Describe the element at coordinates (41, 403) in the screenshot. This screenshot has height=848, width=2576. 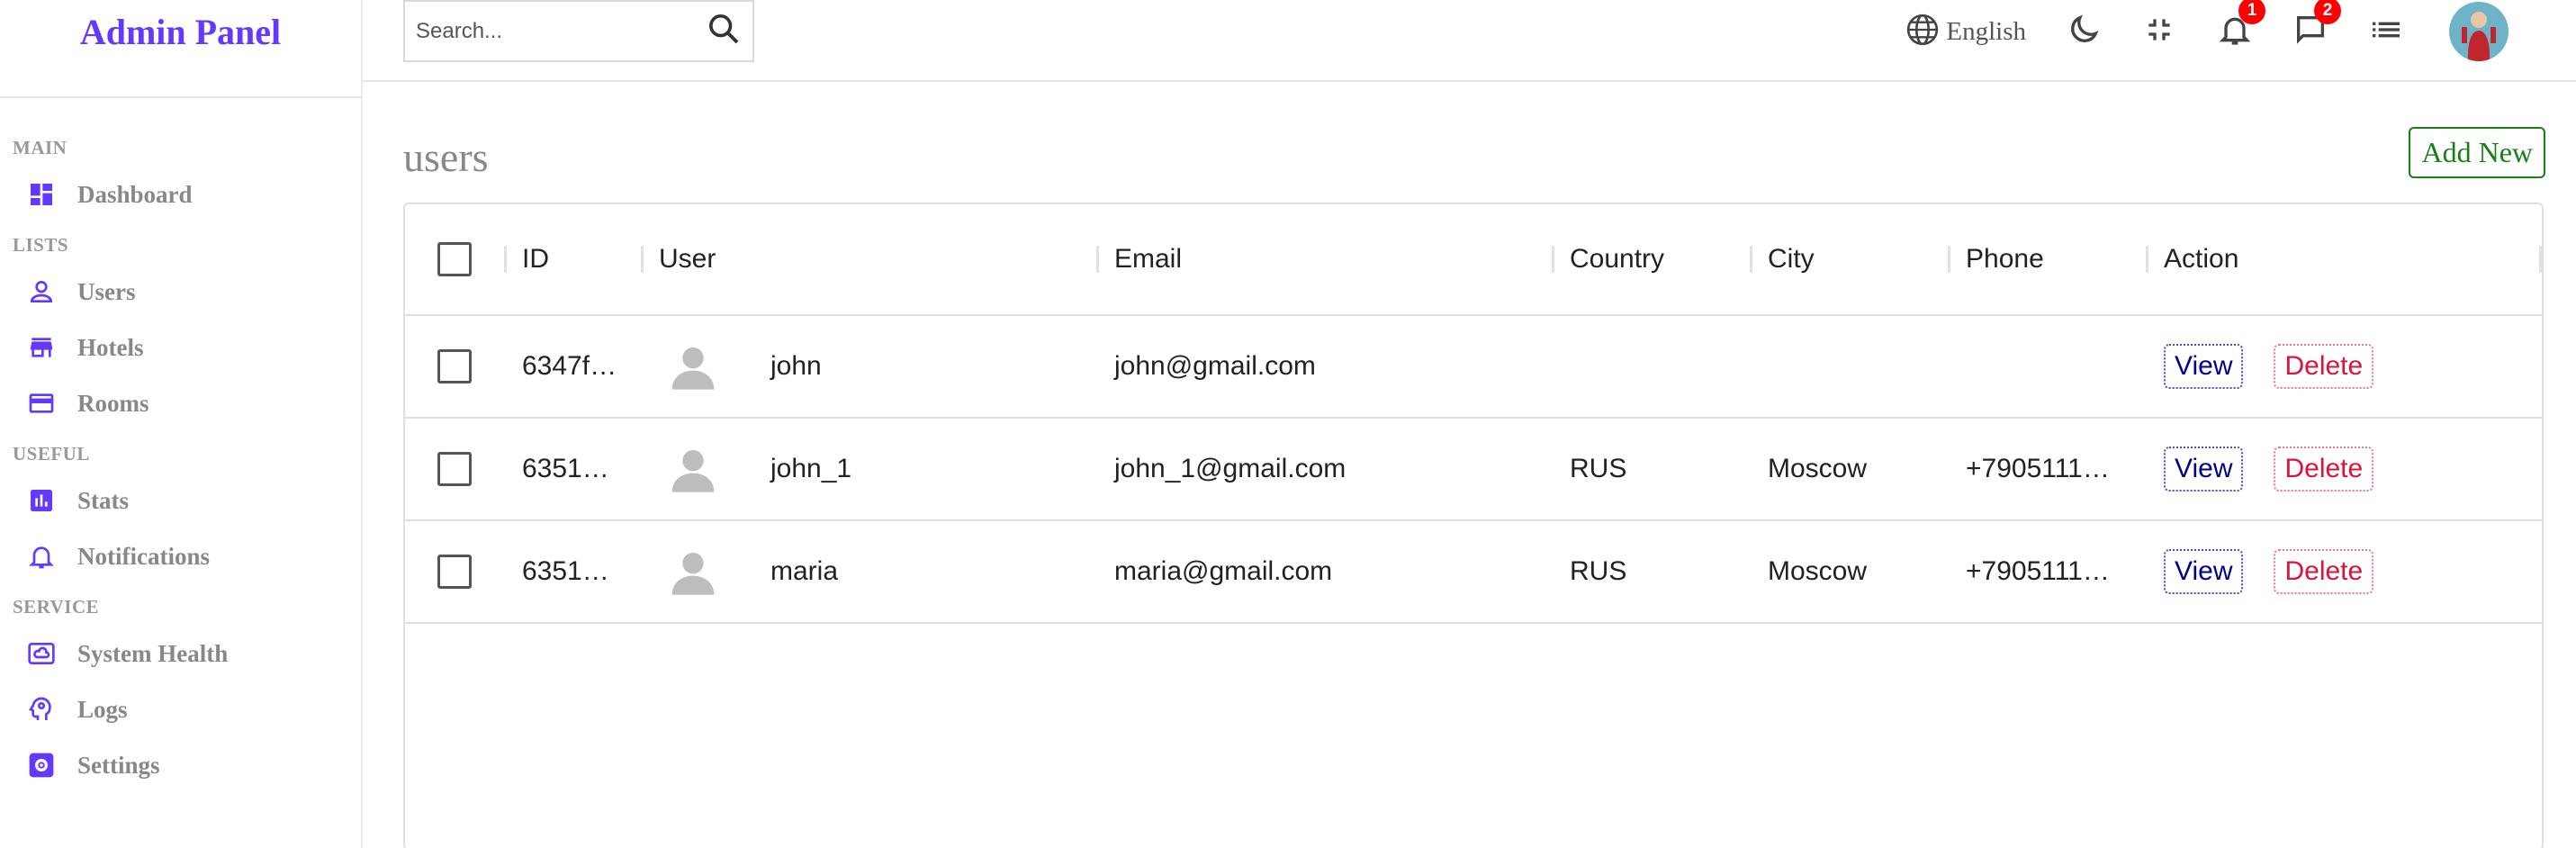
I see `credit-card-icon` at that location.